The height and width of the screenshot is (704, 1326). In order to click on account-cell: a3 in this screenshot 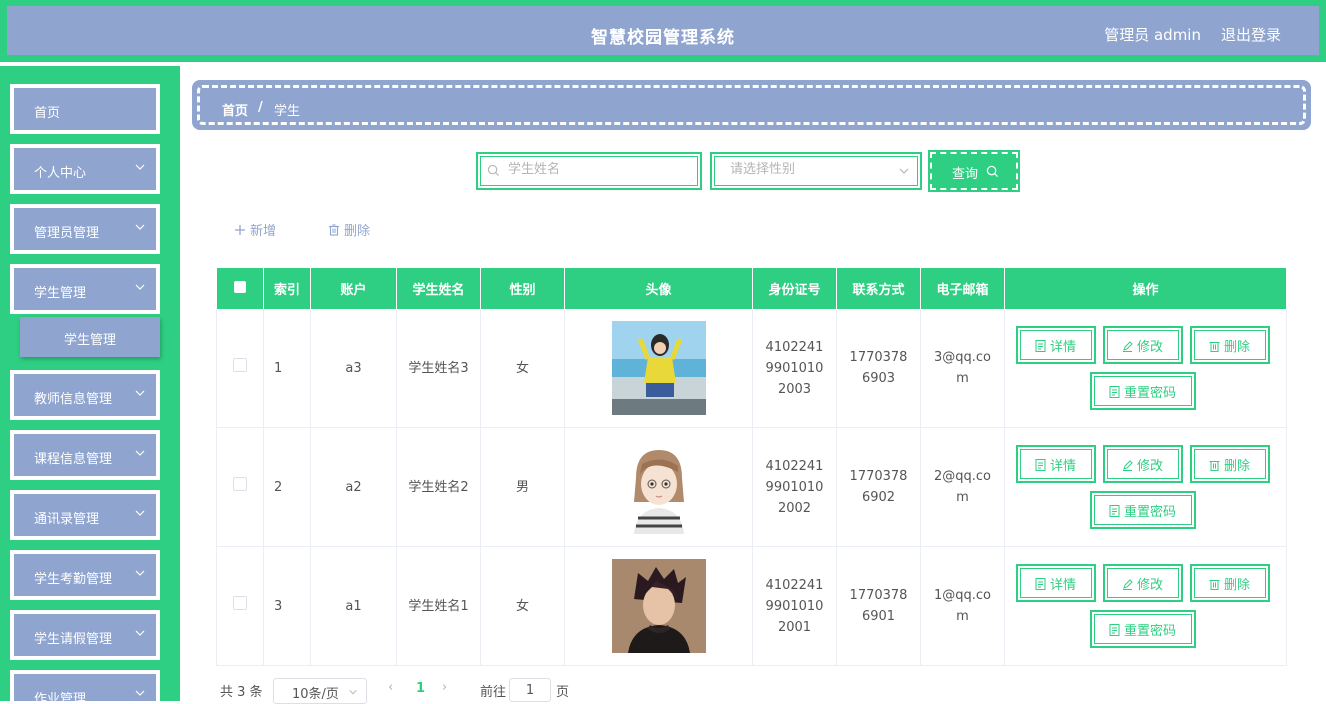, I will do `click(353, 368)`.